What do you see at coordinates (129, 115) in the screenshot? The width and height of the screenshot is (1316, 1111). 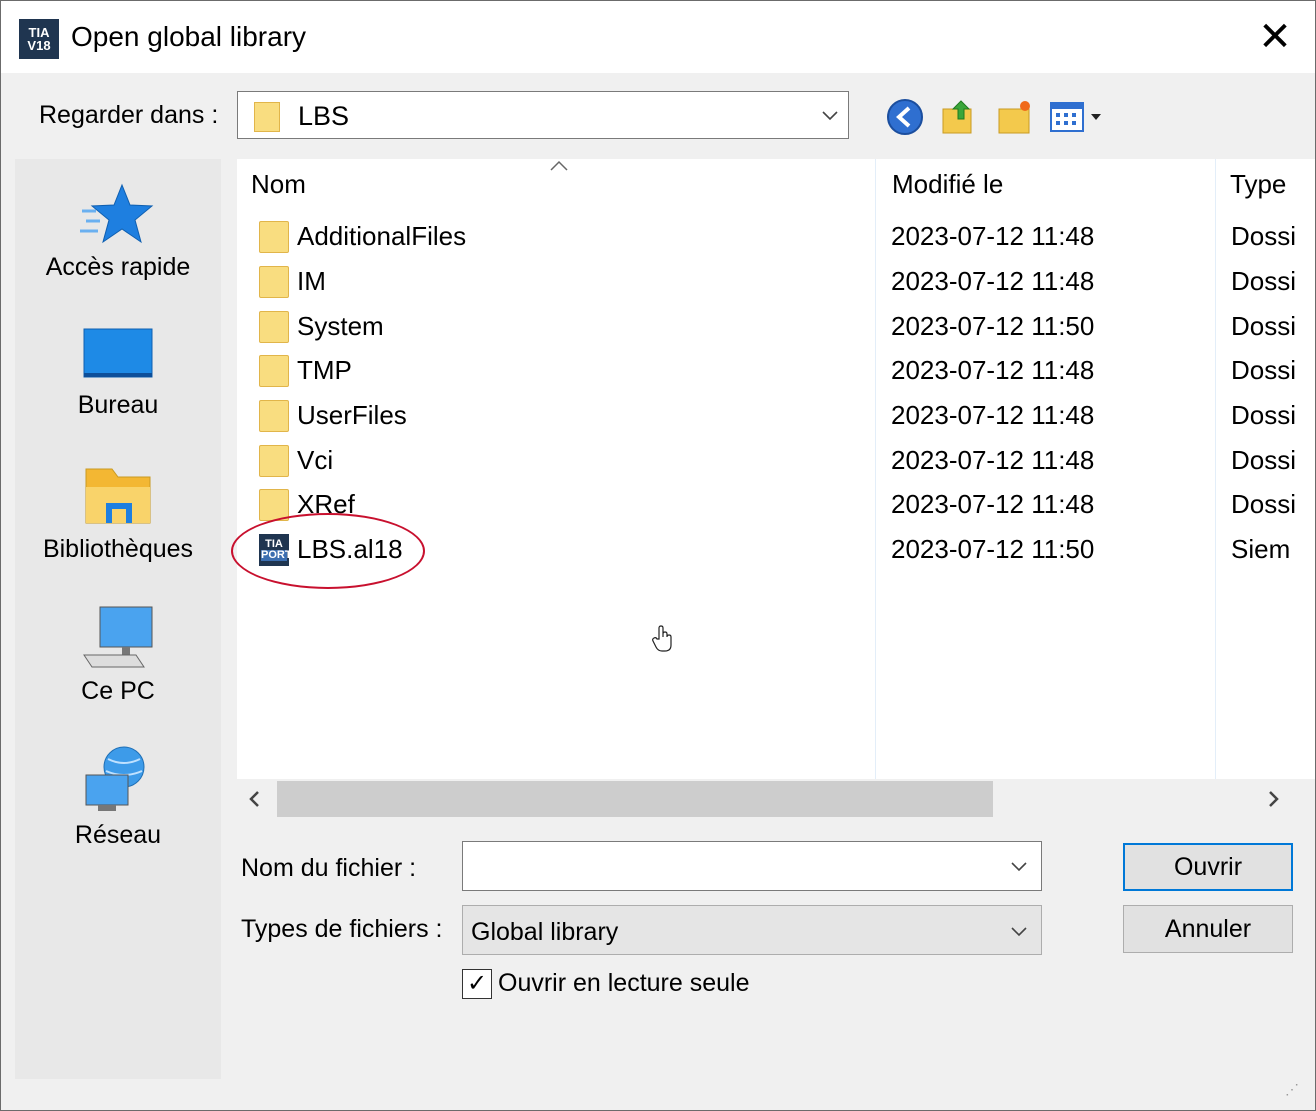 I see `look-in-label: Regarder dans :` at bounding box center [129, 115].